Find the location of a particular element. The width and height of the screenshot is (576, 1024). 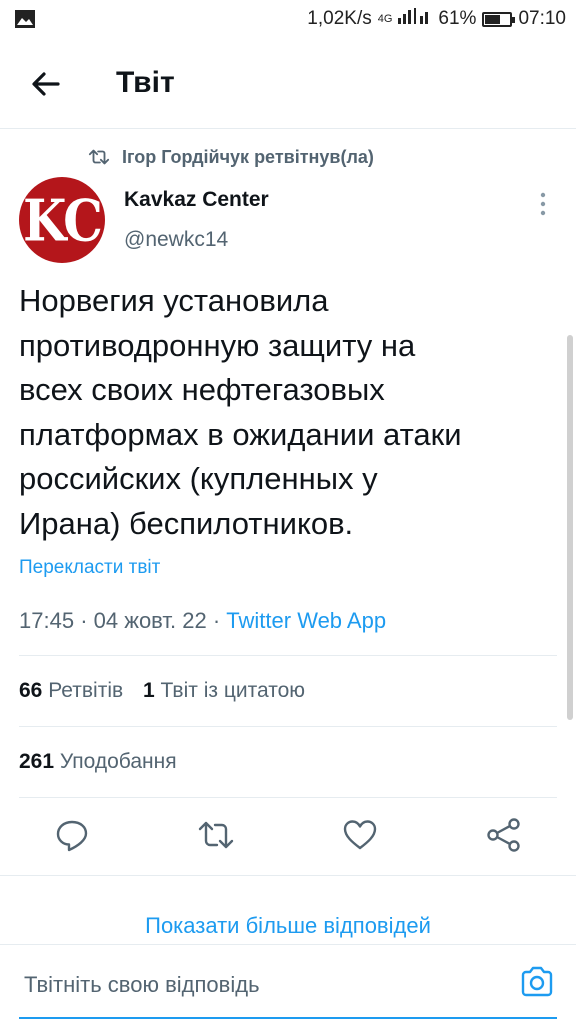

reply-input: Твітніть свою відповідь is located at coordinates (142, 985).